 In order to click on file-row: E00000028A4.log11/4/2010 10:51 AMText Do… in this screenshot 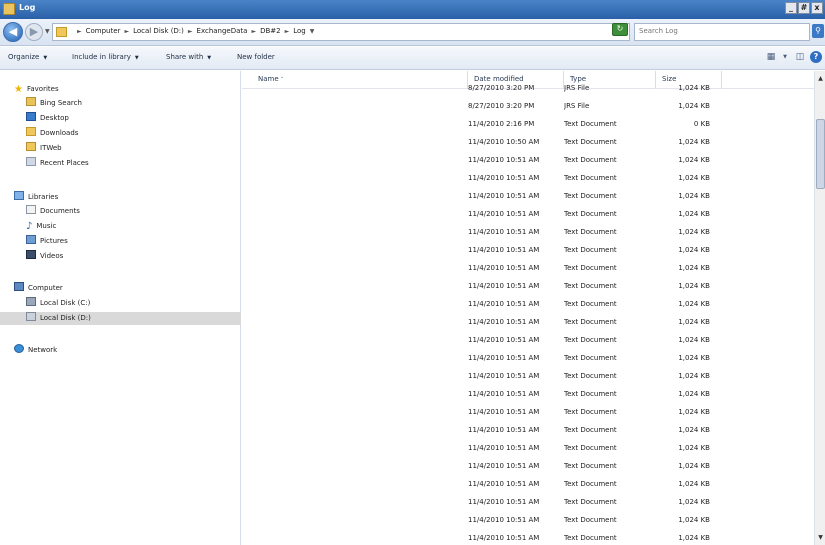, I will do `click(528, 215)`.